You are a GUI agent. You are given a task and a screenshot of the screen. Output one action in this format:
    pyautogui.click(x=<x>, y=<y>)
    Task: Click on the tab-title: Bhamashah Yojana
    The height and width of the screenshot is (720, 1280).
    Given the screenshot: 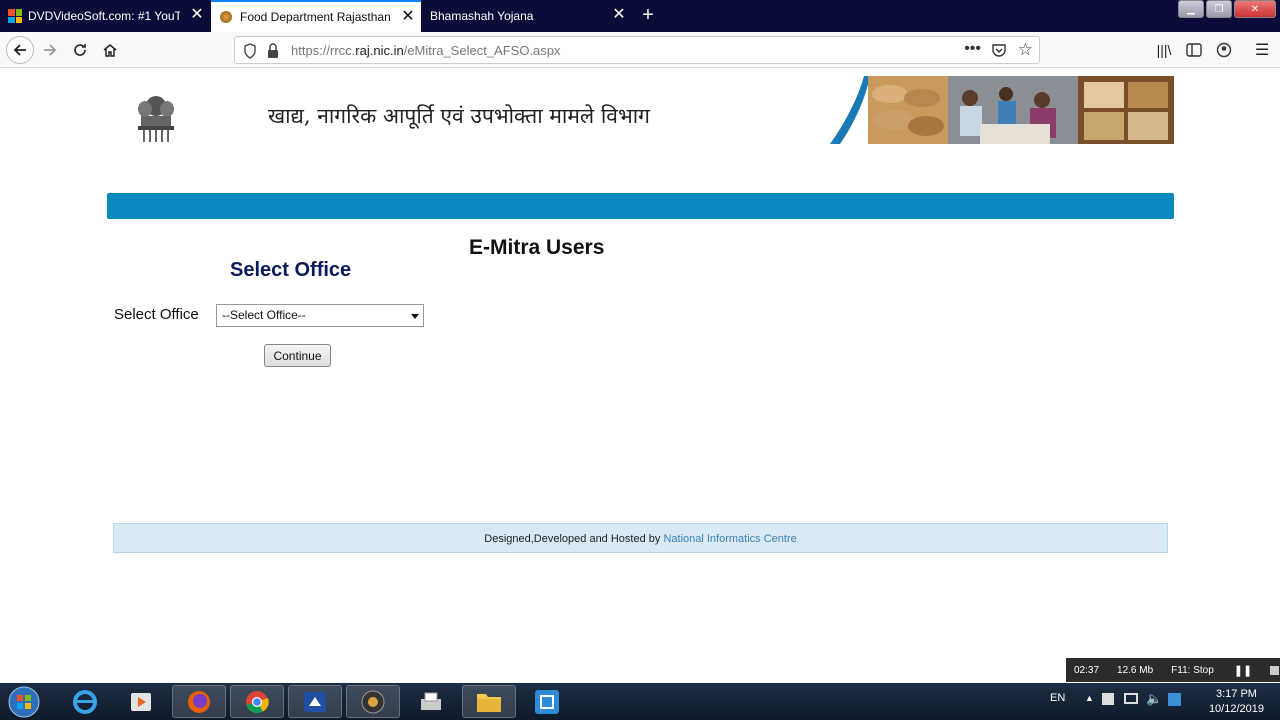 What is the action you would take?
    pyautogui.click(x=482, y=16)
    